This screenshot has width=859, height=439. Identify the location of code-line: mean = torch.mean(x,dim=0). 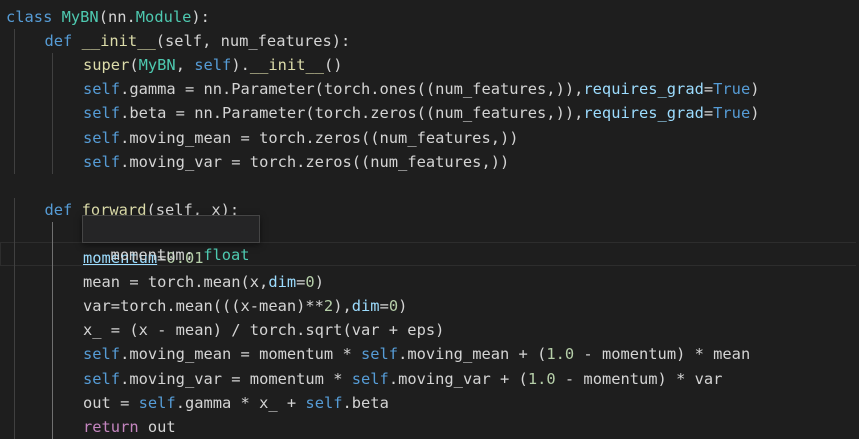
(429, 282).